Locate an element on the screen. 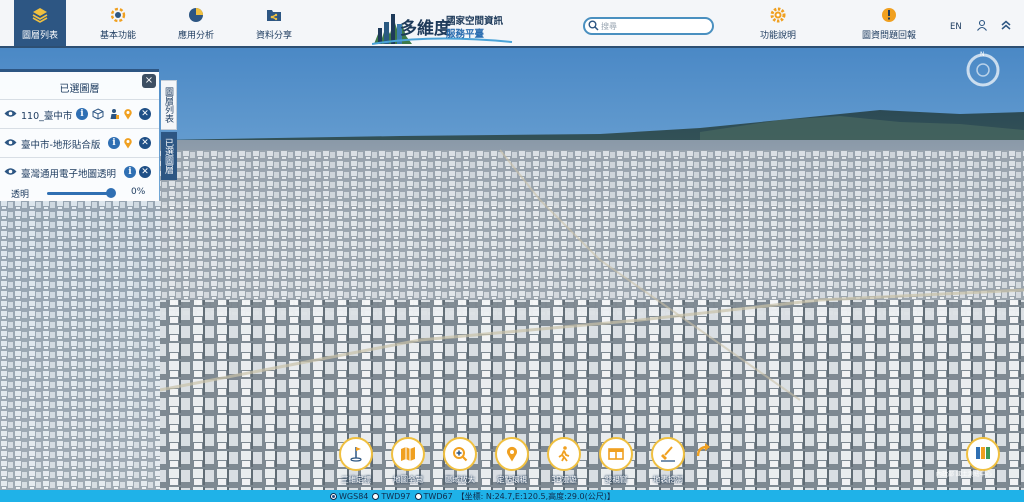 The width and height of the screenshot is (1024, 502). arrow-turn-icon is located at coordinates (704, 450).